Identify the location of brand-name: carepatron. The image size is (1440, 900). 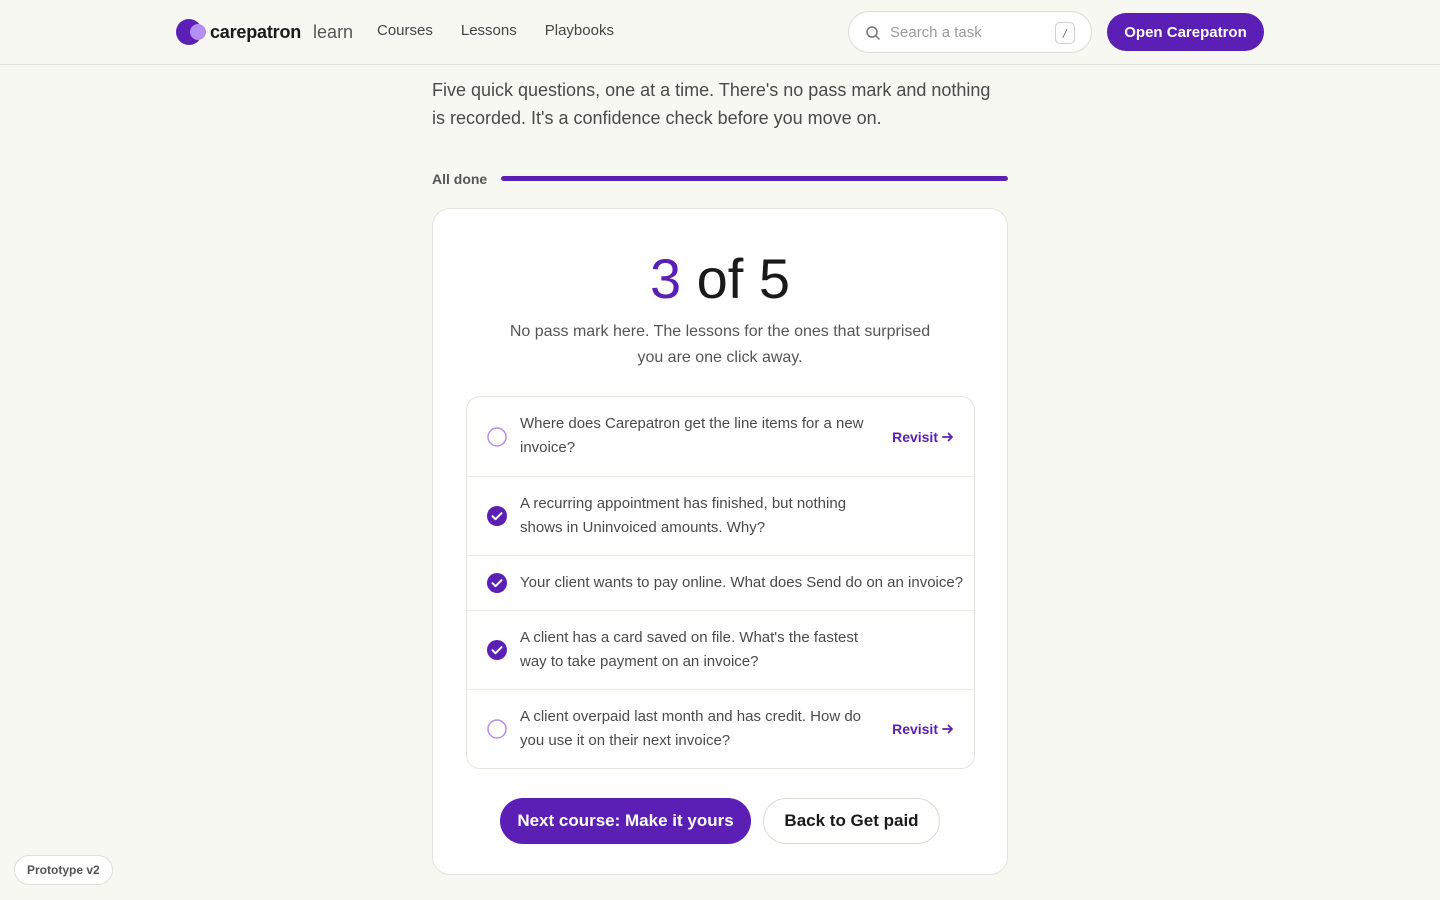
(256, 31).